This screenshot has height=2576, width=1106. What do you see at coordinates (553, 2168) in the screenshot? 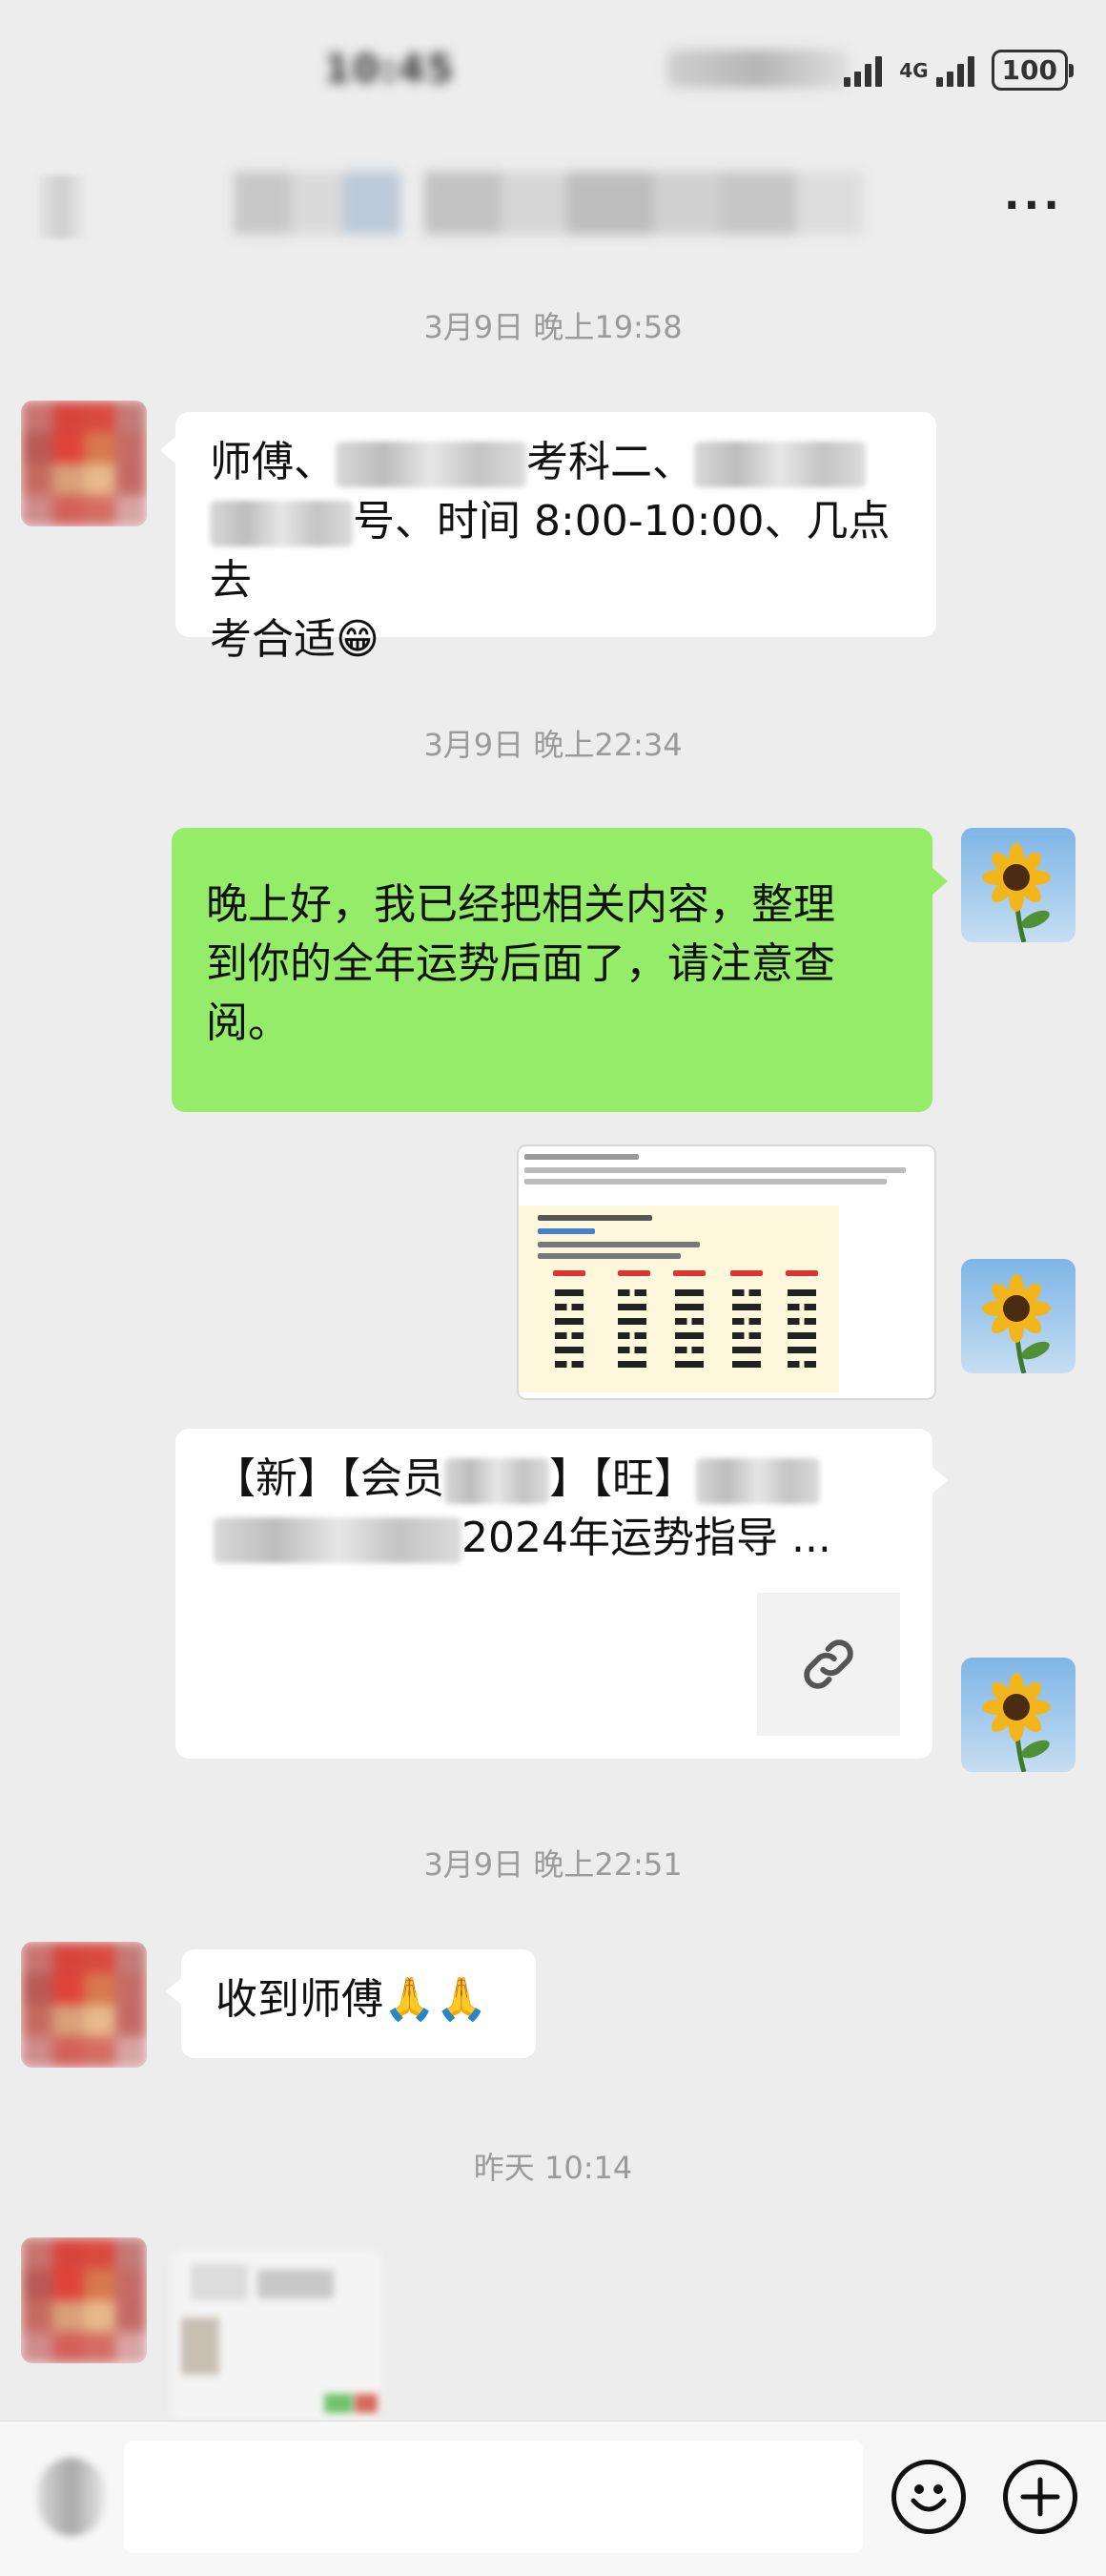
I see `timestamp: 昨天 10:14` at bounding box center [553, 2168].